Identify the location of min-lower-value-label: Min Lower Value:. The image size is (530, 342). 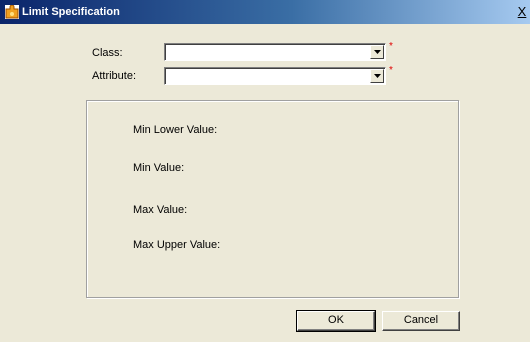
(175, 130).